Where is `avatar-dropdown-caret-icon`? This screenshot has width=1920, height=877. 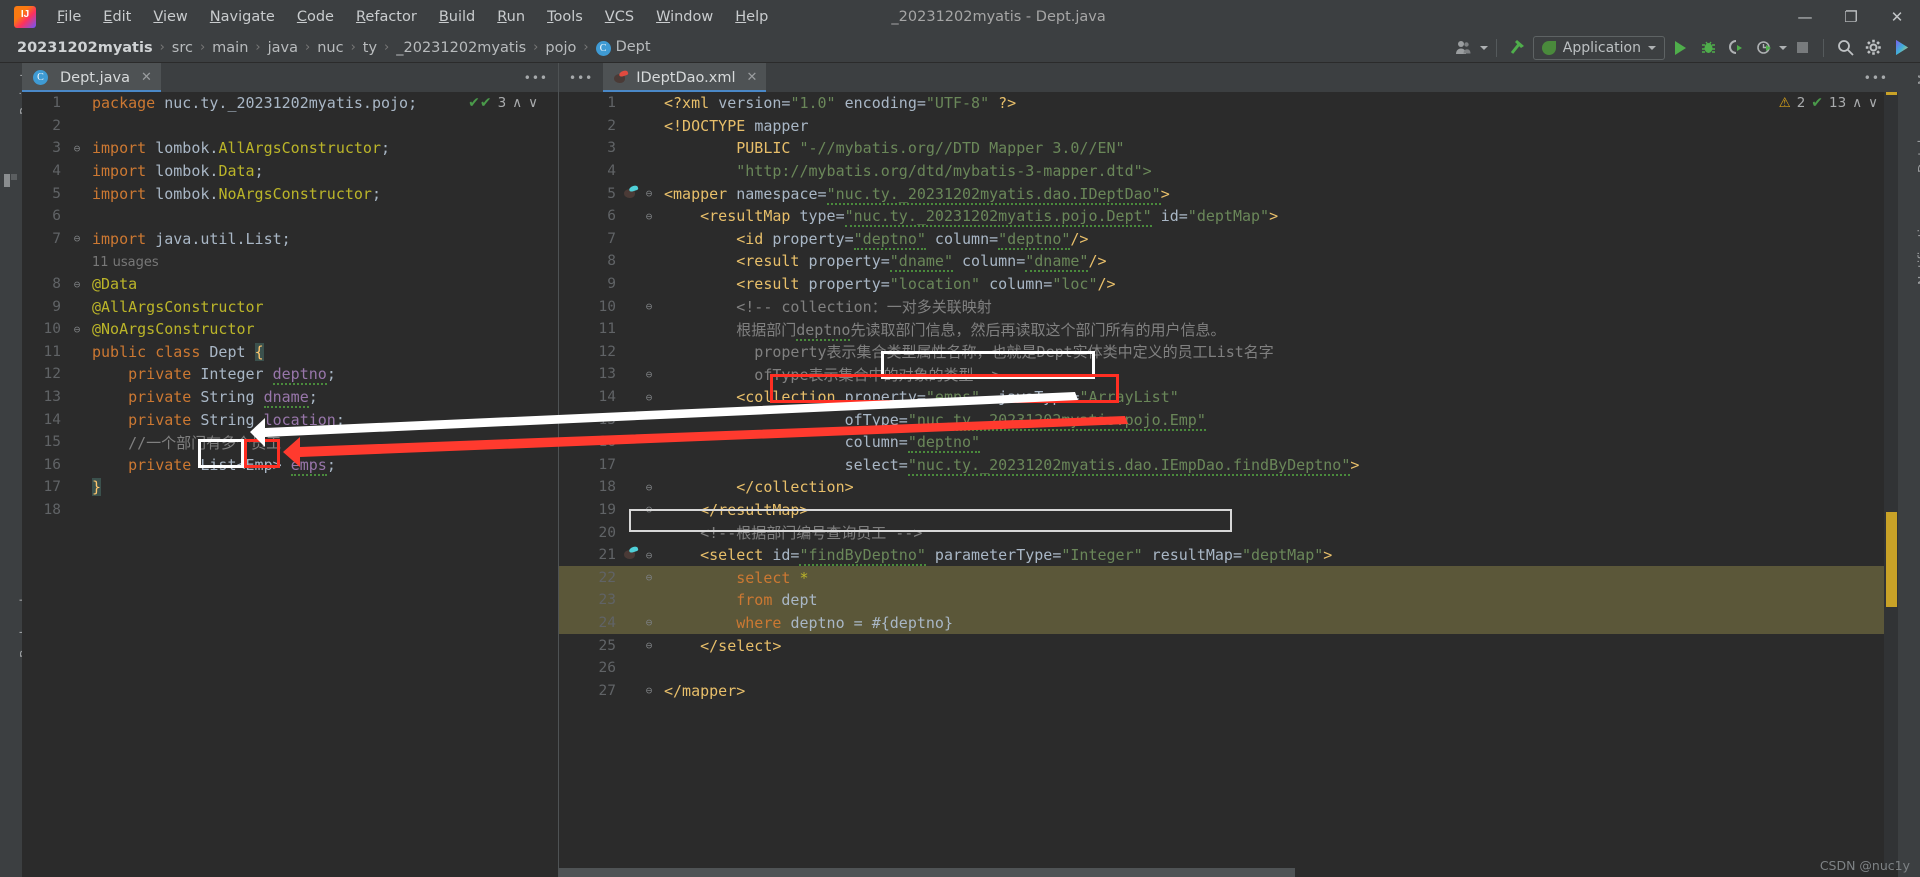
avatar-dropdown-caret-icon is located at coordinates (1483, 47).